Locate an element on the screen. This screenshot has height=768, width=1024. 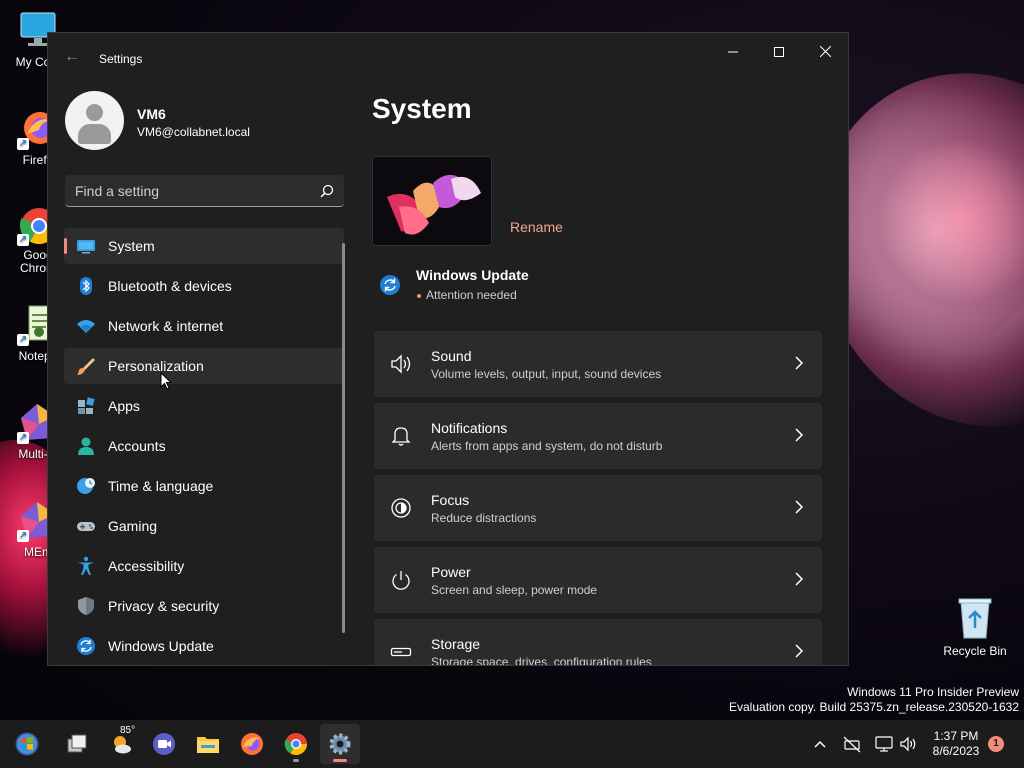
card-title: Sound is located at coordinates (451, 356).